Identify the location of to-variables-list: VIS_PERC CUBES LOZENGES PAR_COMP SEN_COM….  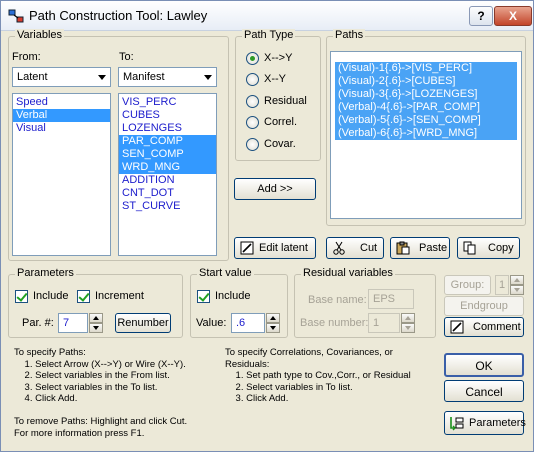
(167, 174).